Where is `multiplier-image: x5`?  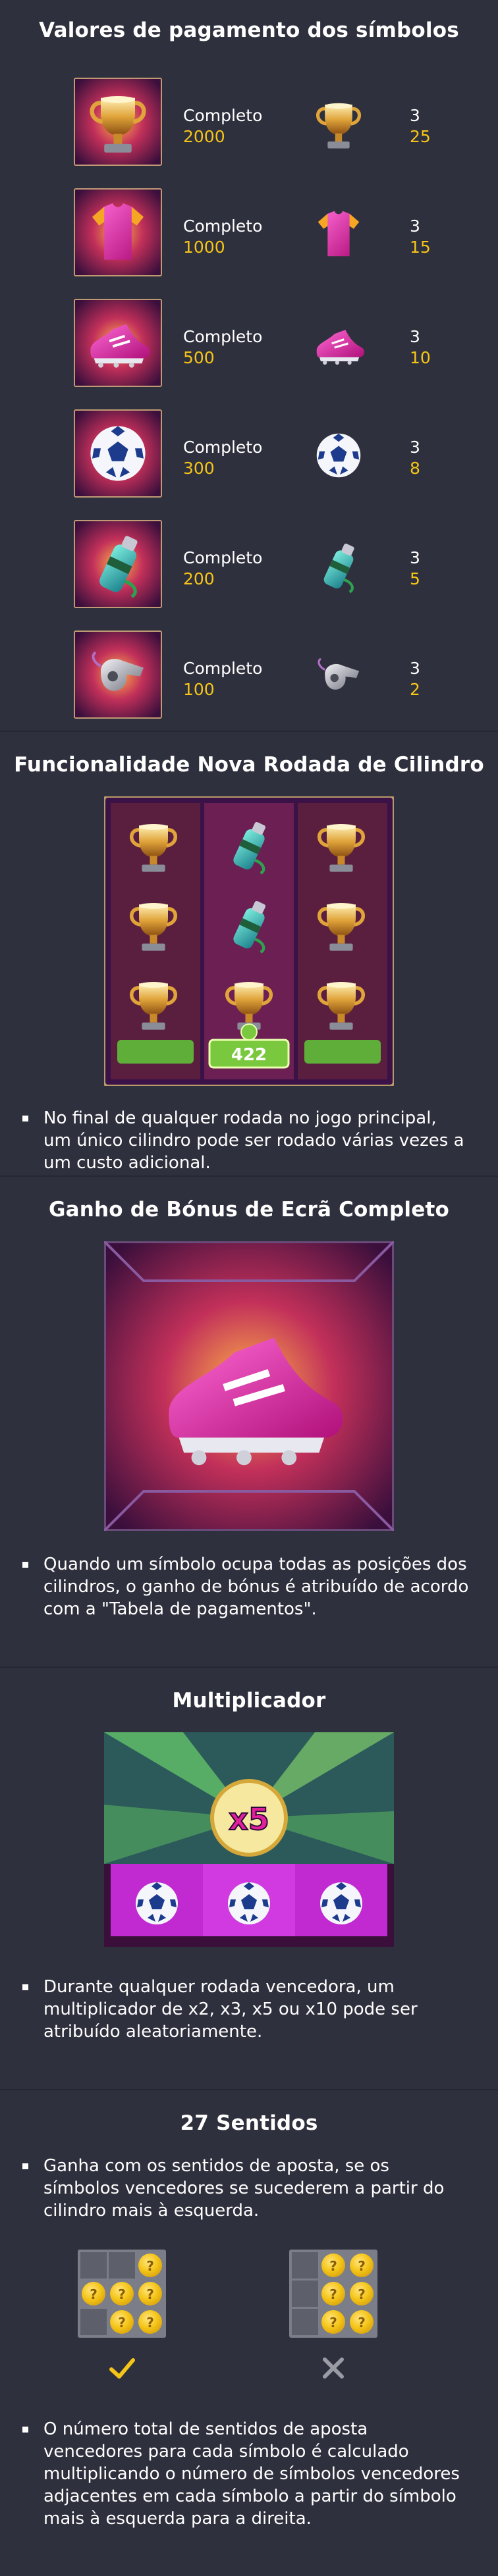 multiplier-image: x5 is located at coordinates (249, 1839).